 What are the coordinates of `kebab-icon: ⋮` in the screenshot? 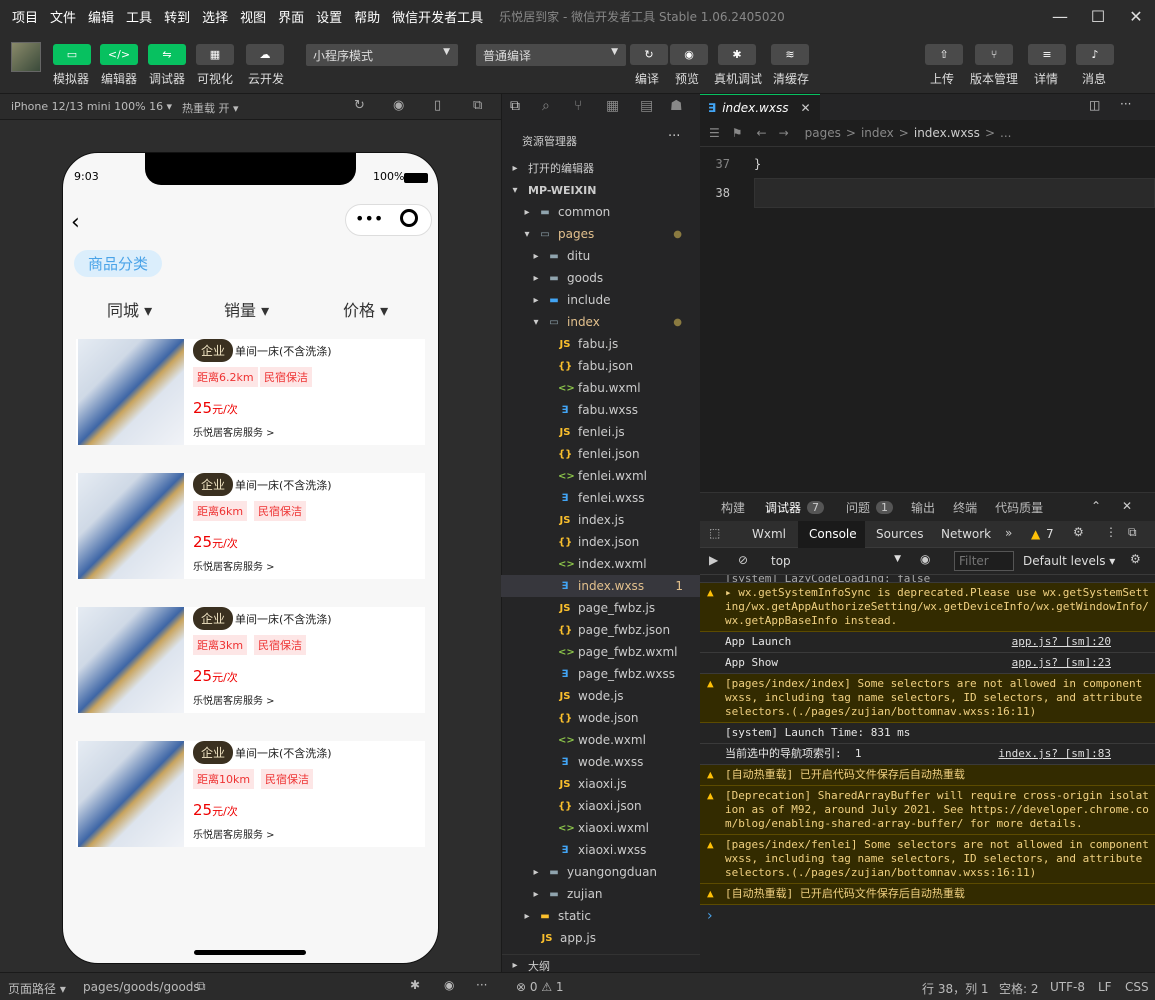 It's located at (1111, 532).